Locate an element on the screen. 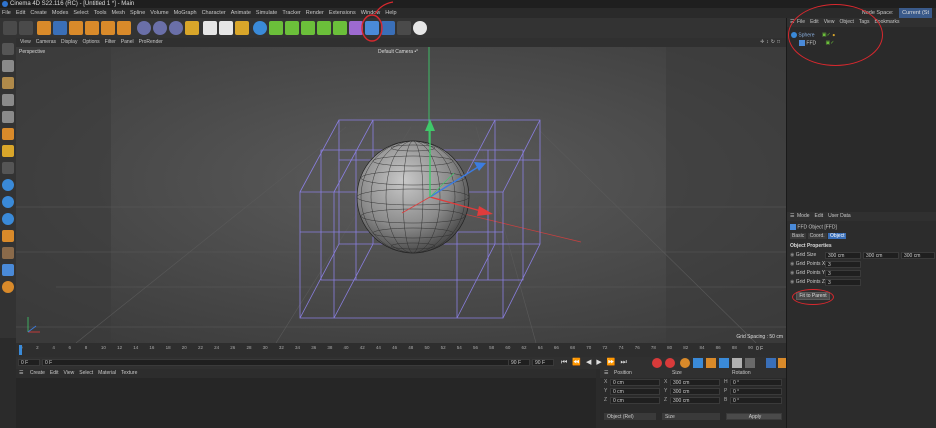 This screenshot has height=428, width=936. material-manager-area is located at coordinates (306, 403).